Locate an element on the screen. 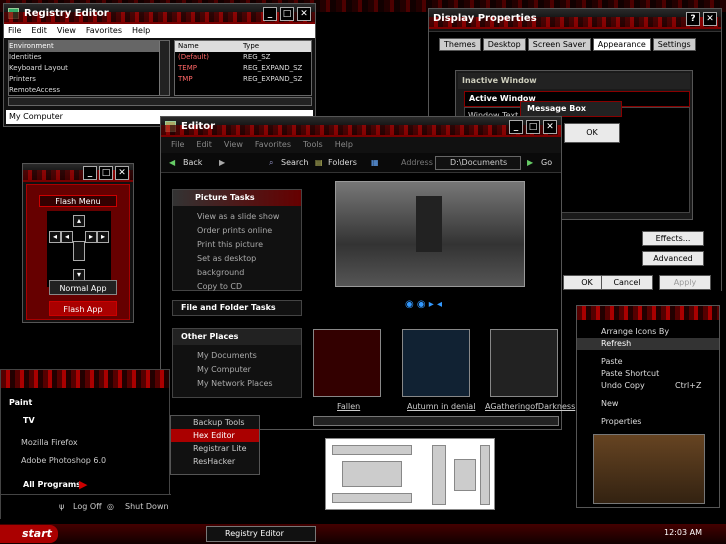 The height and width of the screenshot is (544, 726). tree-item: RemoteAccess is located at coordinates (89, 90).